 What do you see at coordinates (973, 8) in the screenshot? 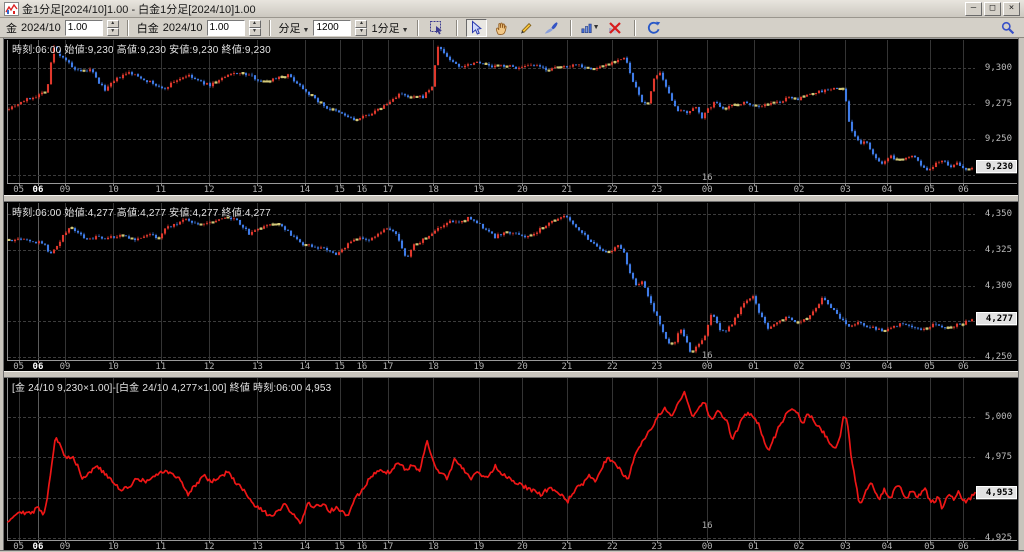
I see `minimize-button: –` at bounding box center [973, 8].